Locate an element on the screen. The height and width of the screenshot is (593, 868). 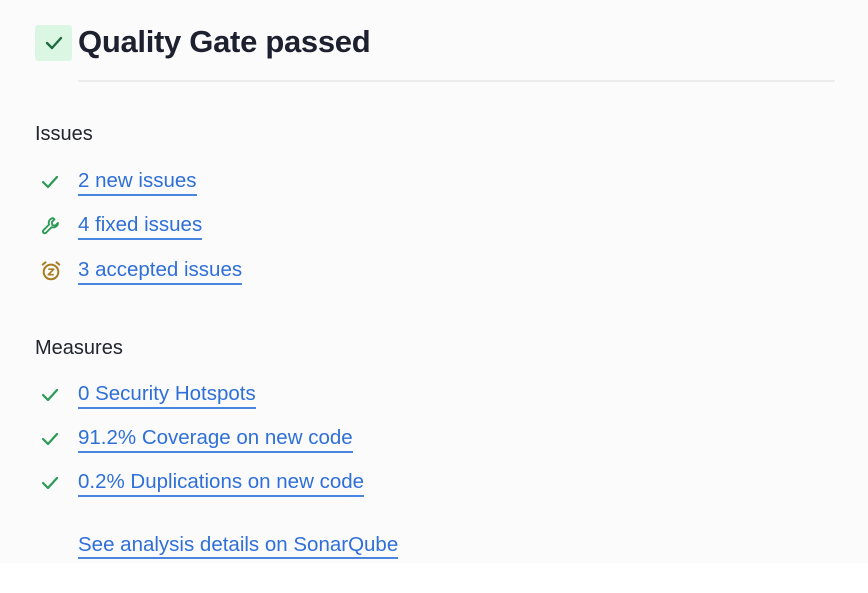
fixed-issues-link: 4 fixed issues is located at coordinates (140, 226).